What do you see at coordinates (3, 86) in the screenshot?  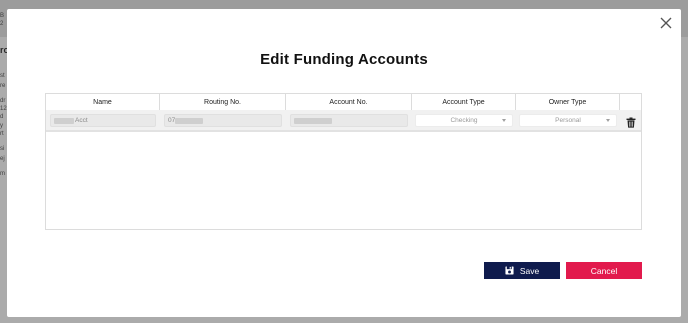 I see `background-text: re` at bounding box center [3, 86].